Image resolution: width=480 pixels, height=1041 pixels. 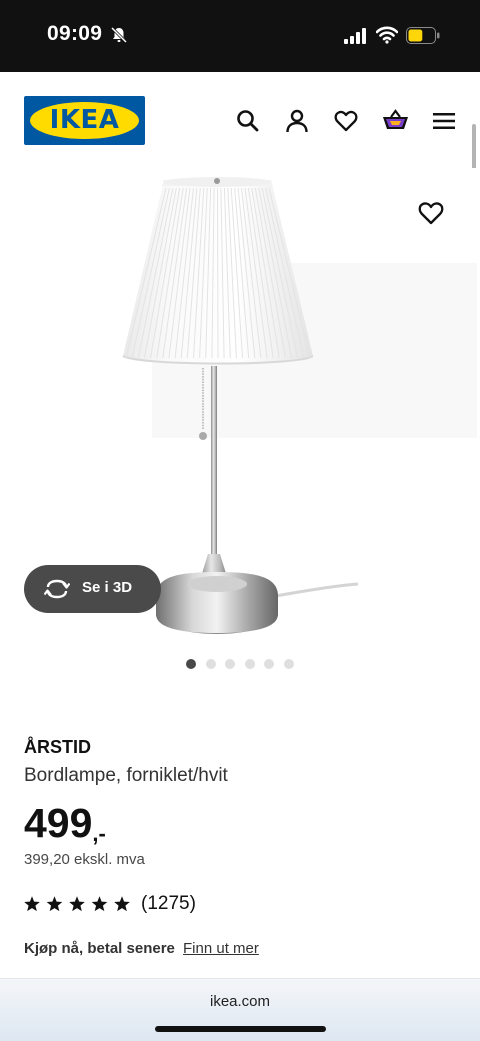 What do you see at coordinates (346, 121) in the screenshot?
I see `heart-icon` at bounding box center [346, 121].